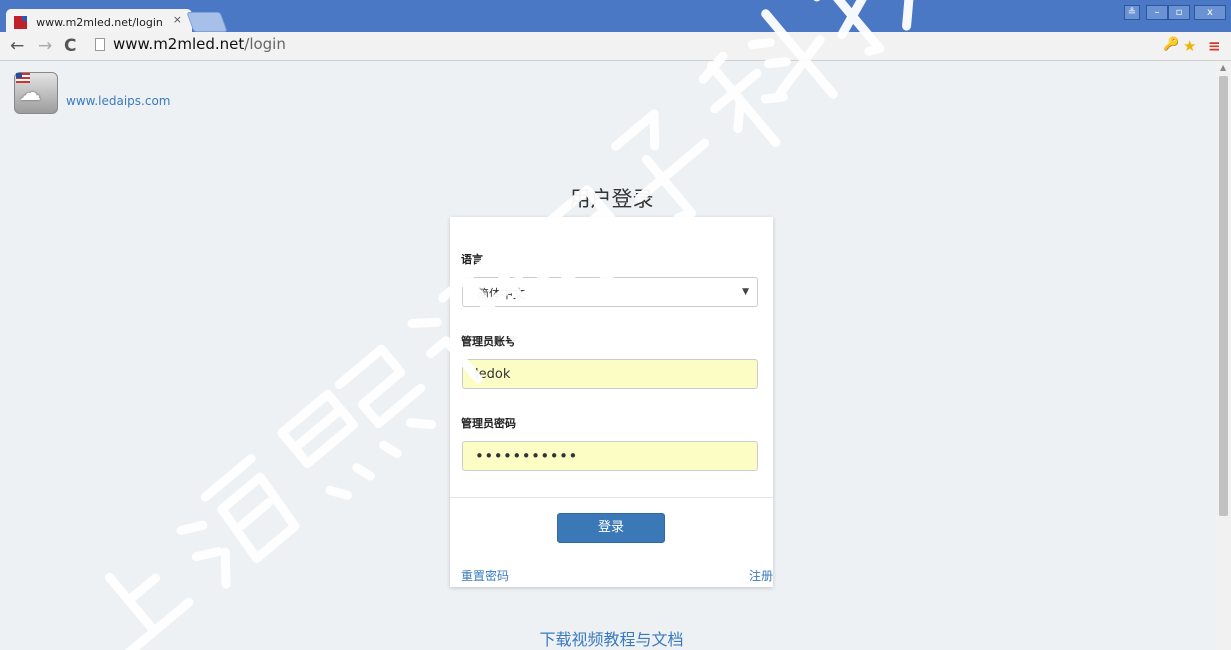 The image size is (1231, 650). I want to click on divider, so click(611, 497).